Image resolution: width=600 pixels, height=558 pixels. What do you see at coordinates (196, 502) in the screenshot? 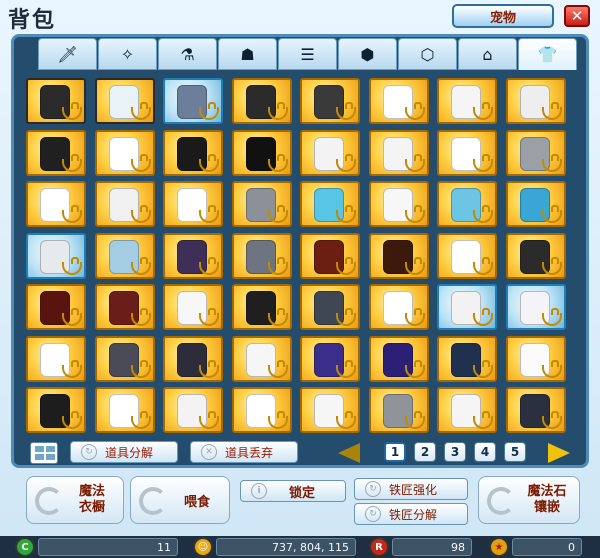
I see `feed-label: 喂食` at bounding box center [196, 502].